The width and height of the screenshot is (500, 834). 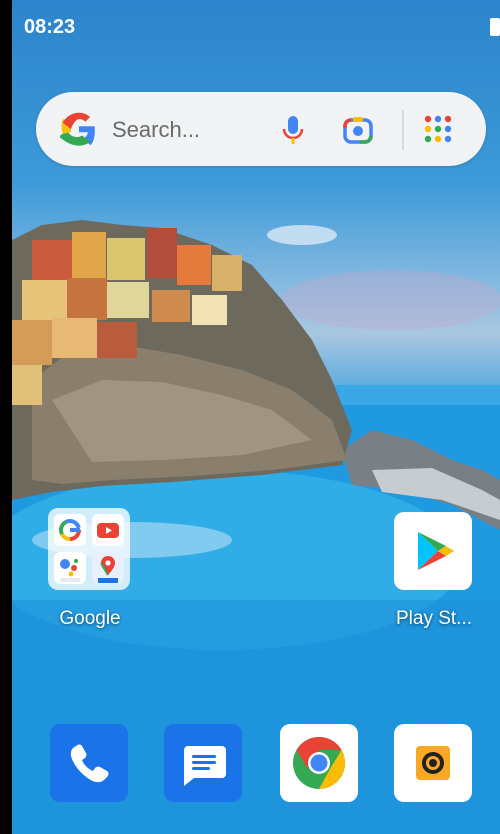 I want to click on search-divider, so click(x=403, y=130).